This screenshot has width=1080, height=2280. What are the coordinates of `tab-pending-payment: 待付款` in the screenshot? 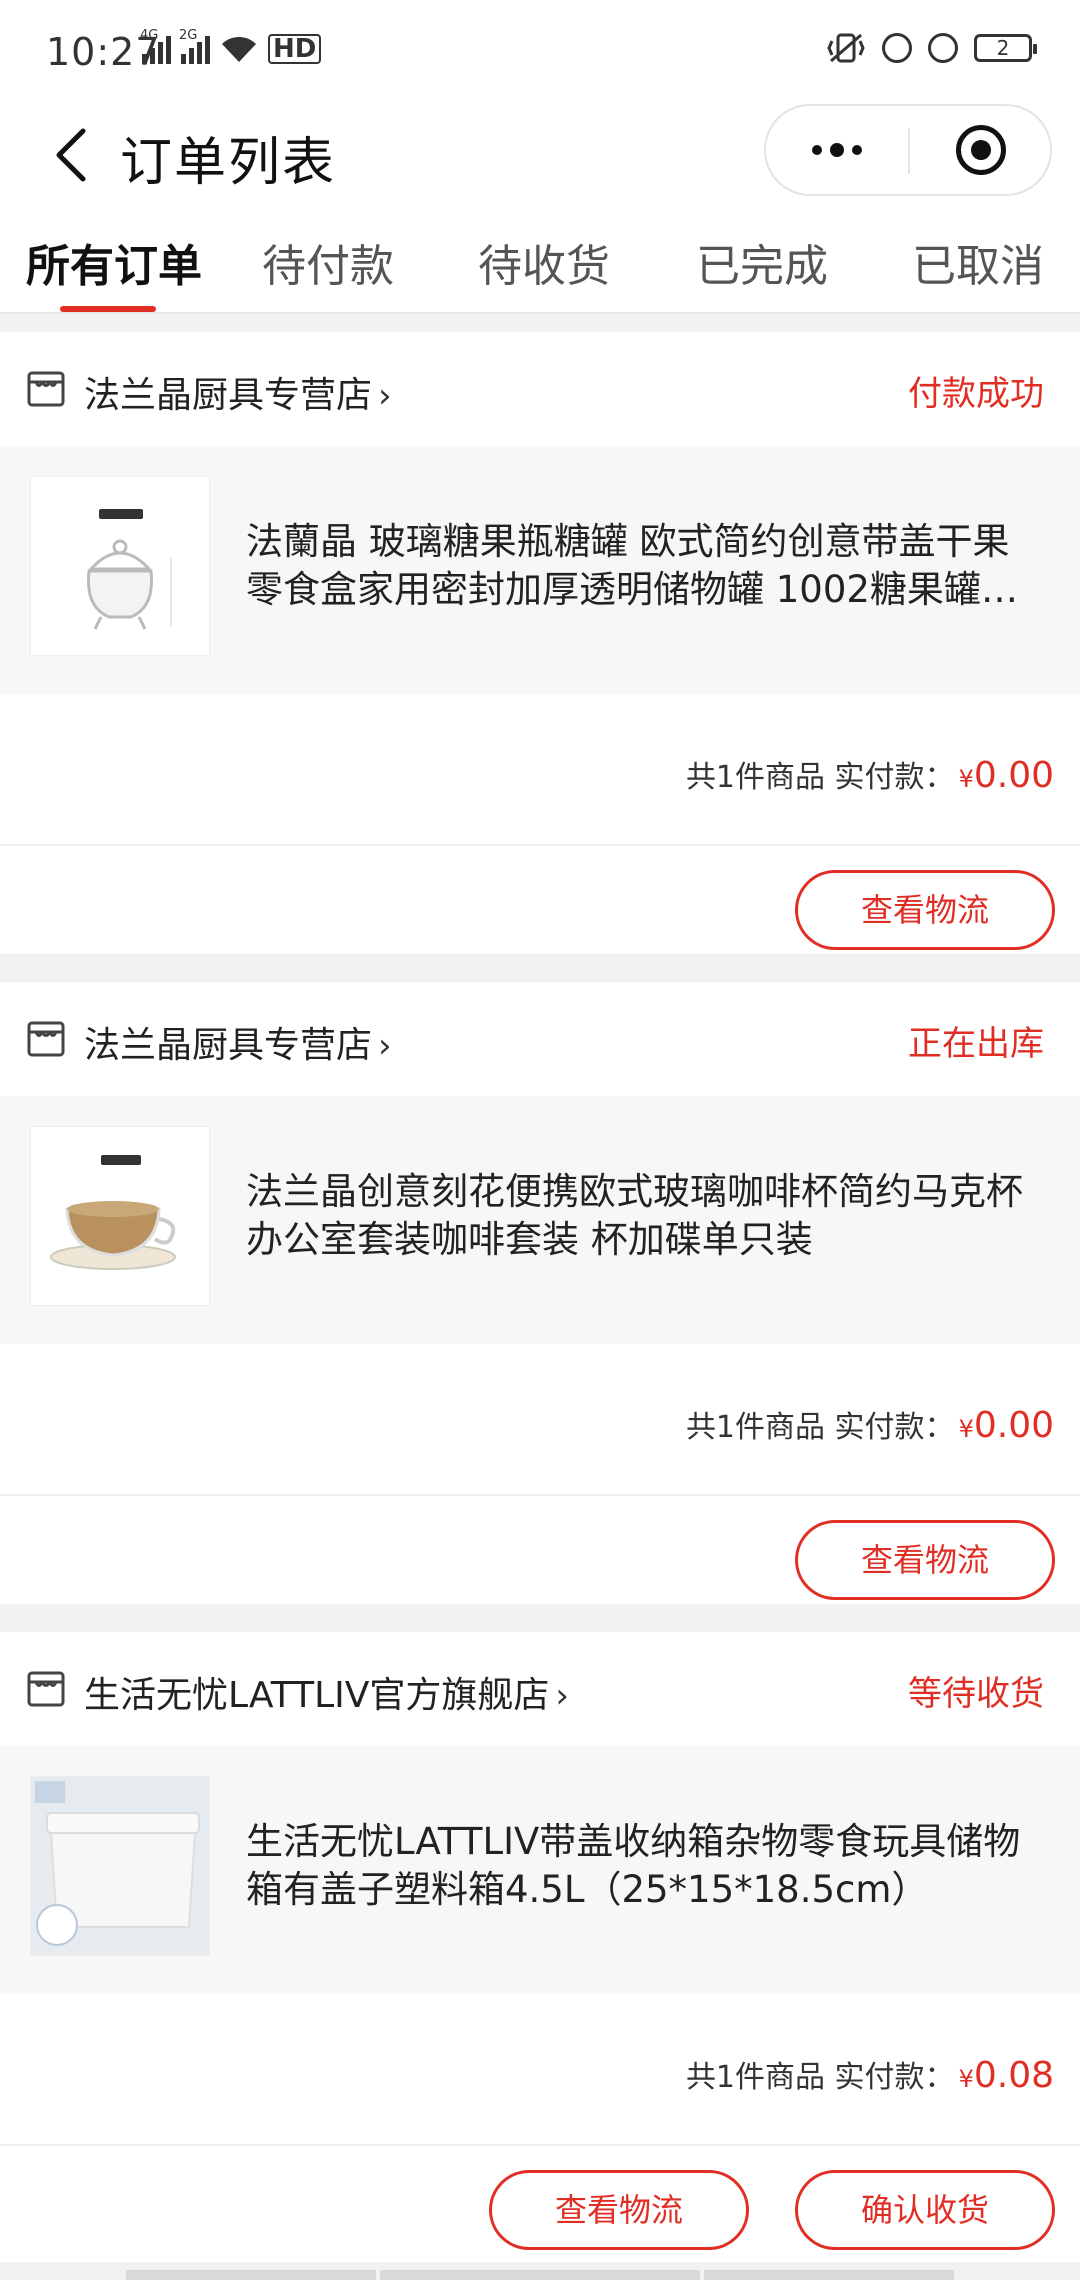 It's located at (328, 262).